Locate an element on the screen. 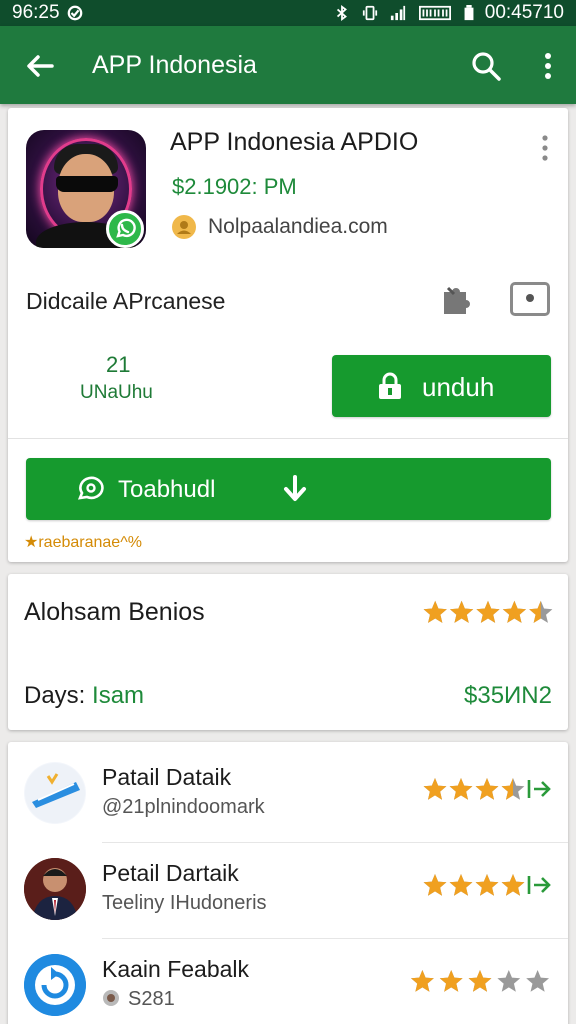  status-time-left: 96:25 is located at coordinates (36, 12).